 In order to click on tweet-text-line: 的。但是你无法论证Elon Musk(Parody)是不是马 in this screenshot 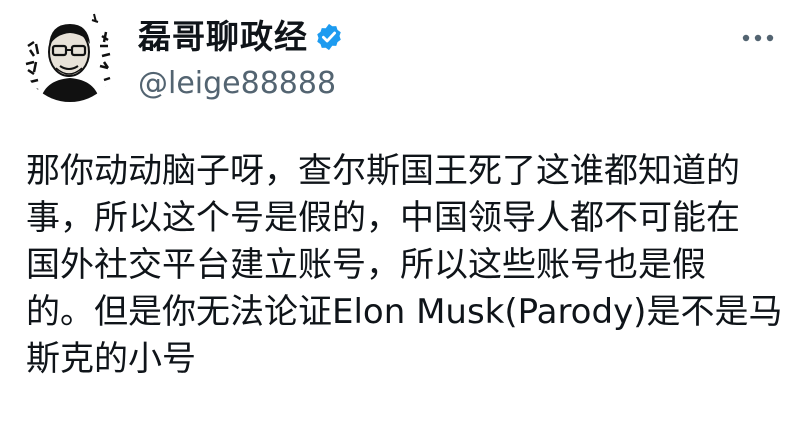, I will do `click(404, 312)`.